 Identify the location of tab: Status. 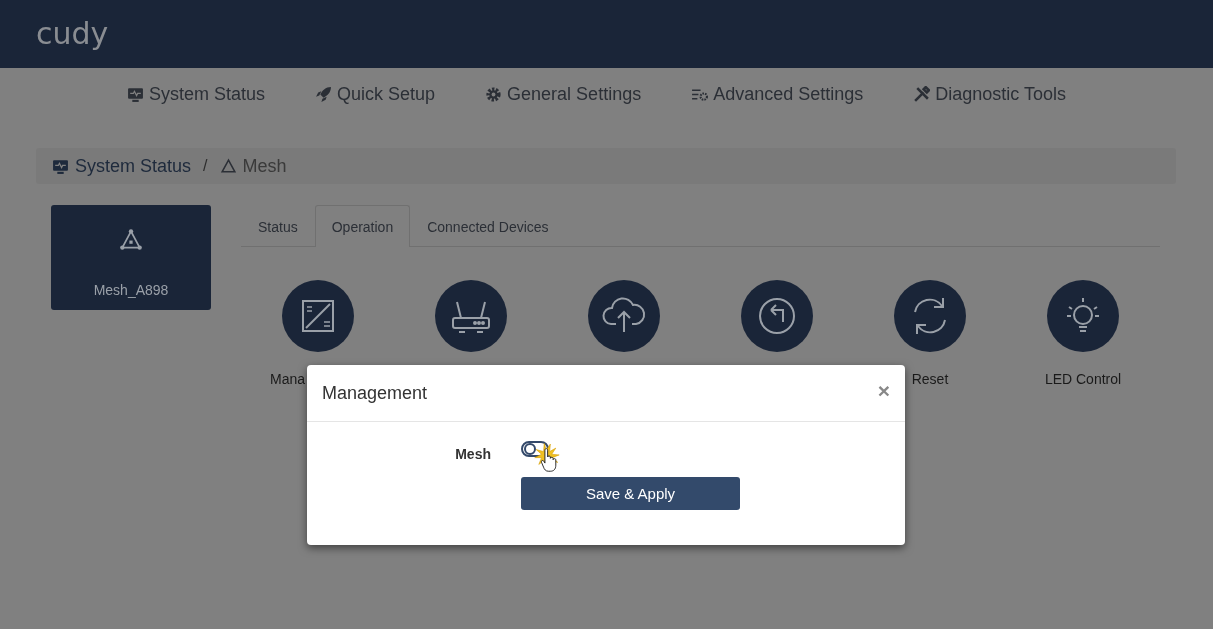
(278, 226).